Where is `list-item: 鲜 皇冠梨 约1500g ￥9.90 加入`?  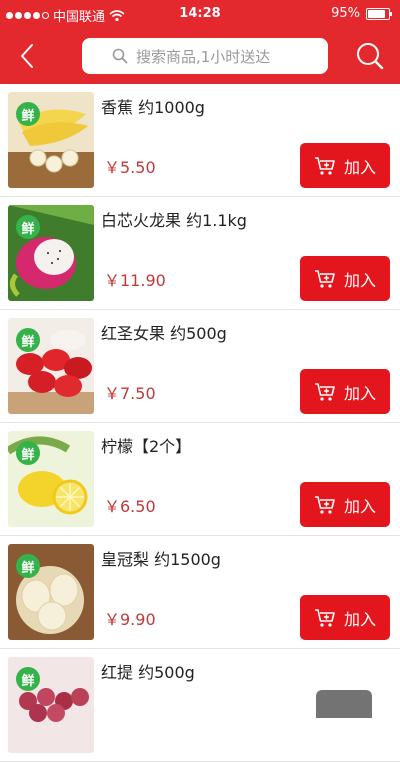
list-item: 鲜 皇冠梨 约1500g ￥9.90 加入 is located at coordinates (200, 592).